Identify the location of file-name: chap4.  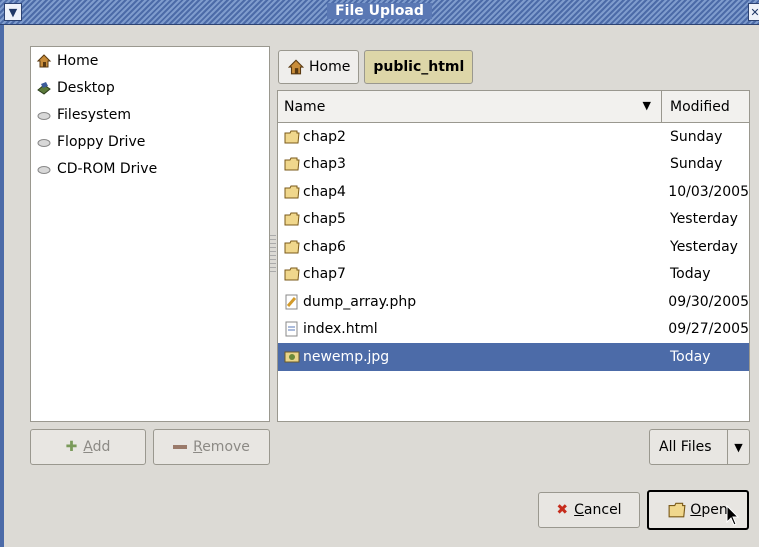
(324, 191).